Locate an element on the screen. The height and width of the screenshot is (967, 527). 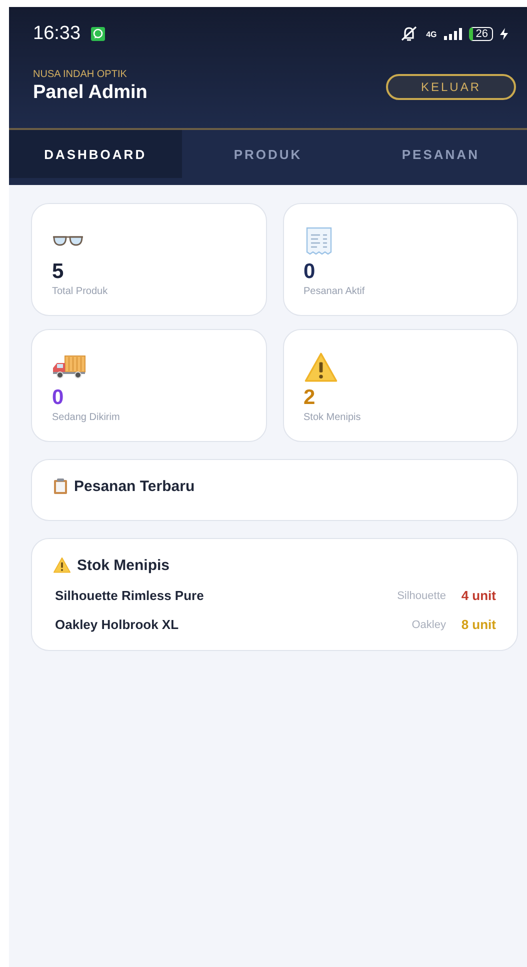
stat-value: 5 is located at coordinates (58, 272).